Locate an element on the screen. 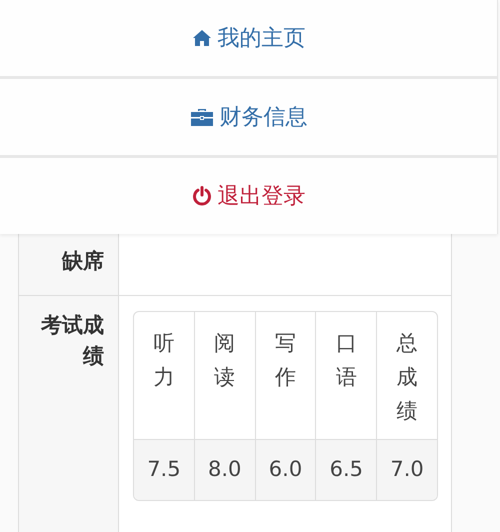 Image resolution: width=500 pixels, height=532 pixels. score-heading: 总成绩 is located at coordinates (407, 377).